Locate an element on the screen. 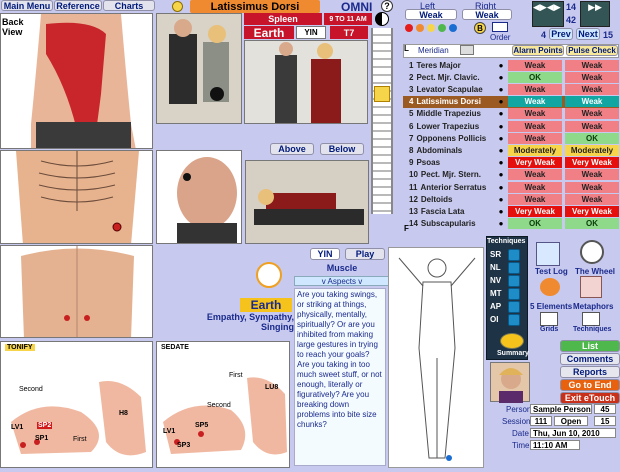 The image size is (620, 472). row-muscle-name: Pect. Mjr. Clavic. is located at coordinates (448, 77).